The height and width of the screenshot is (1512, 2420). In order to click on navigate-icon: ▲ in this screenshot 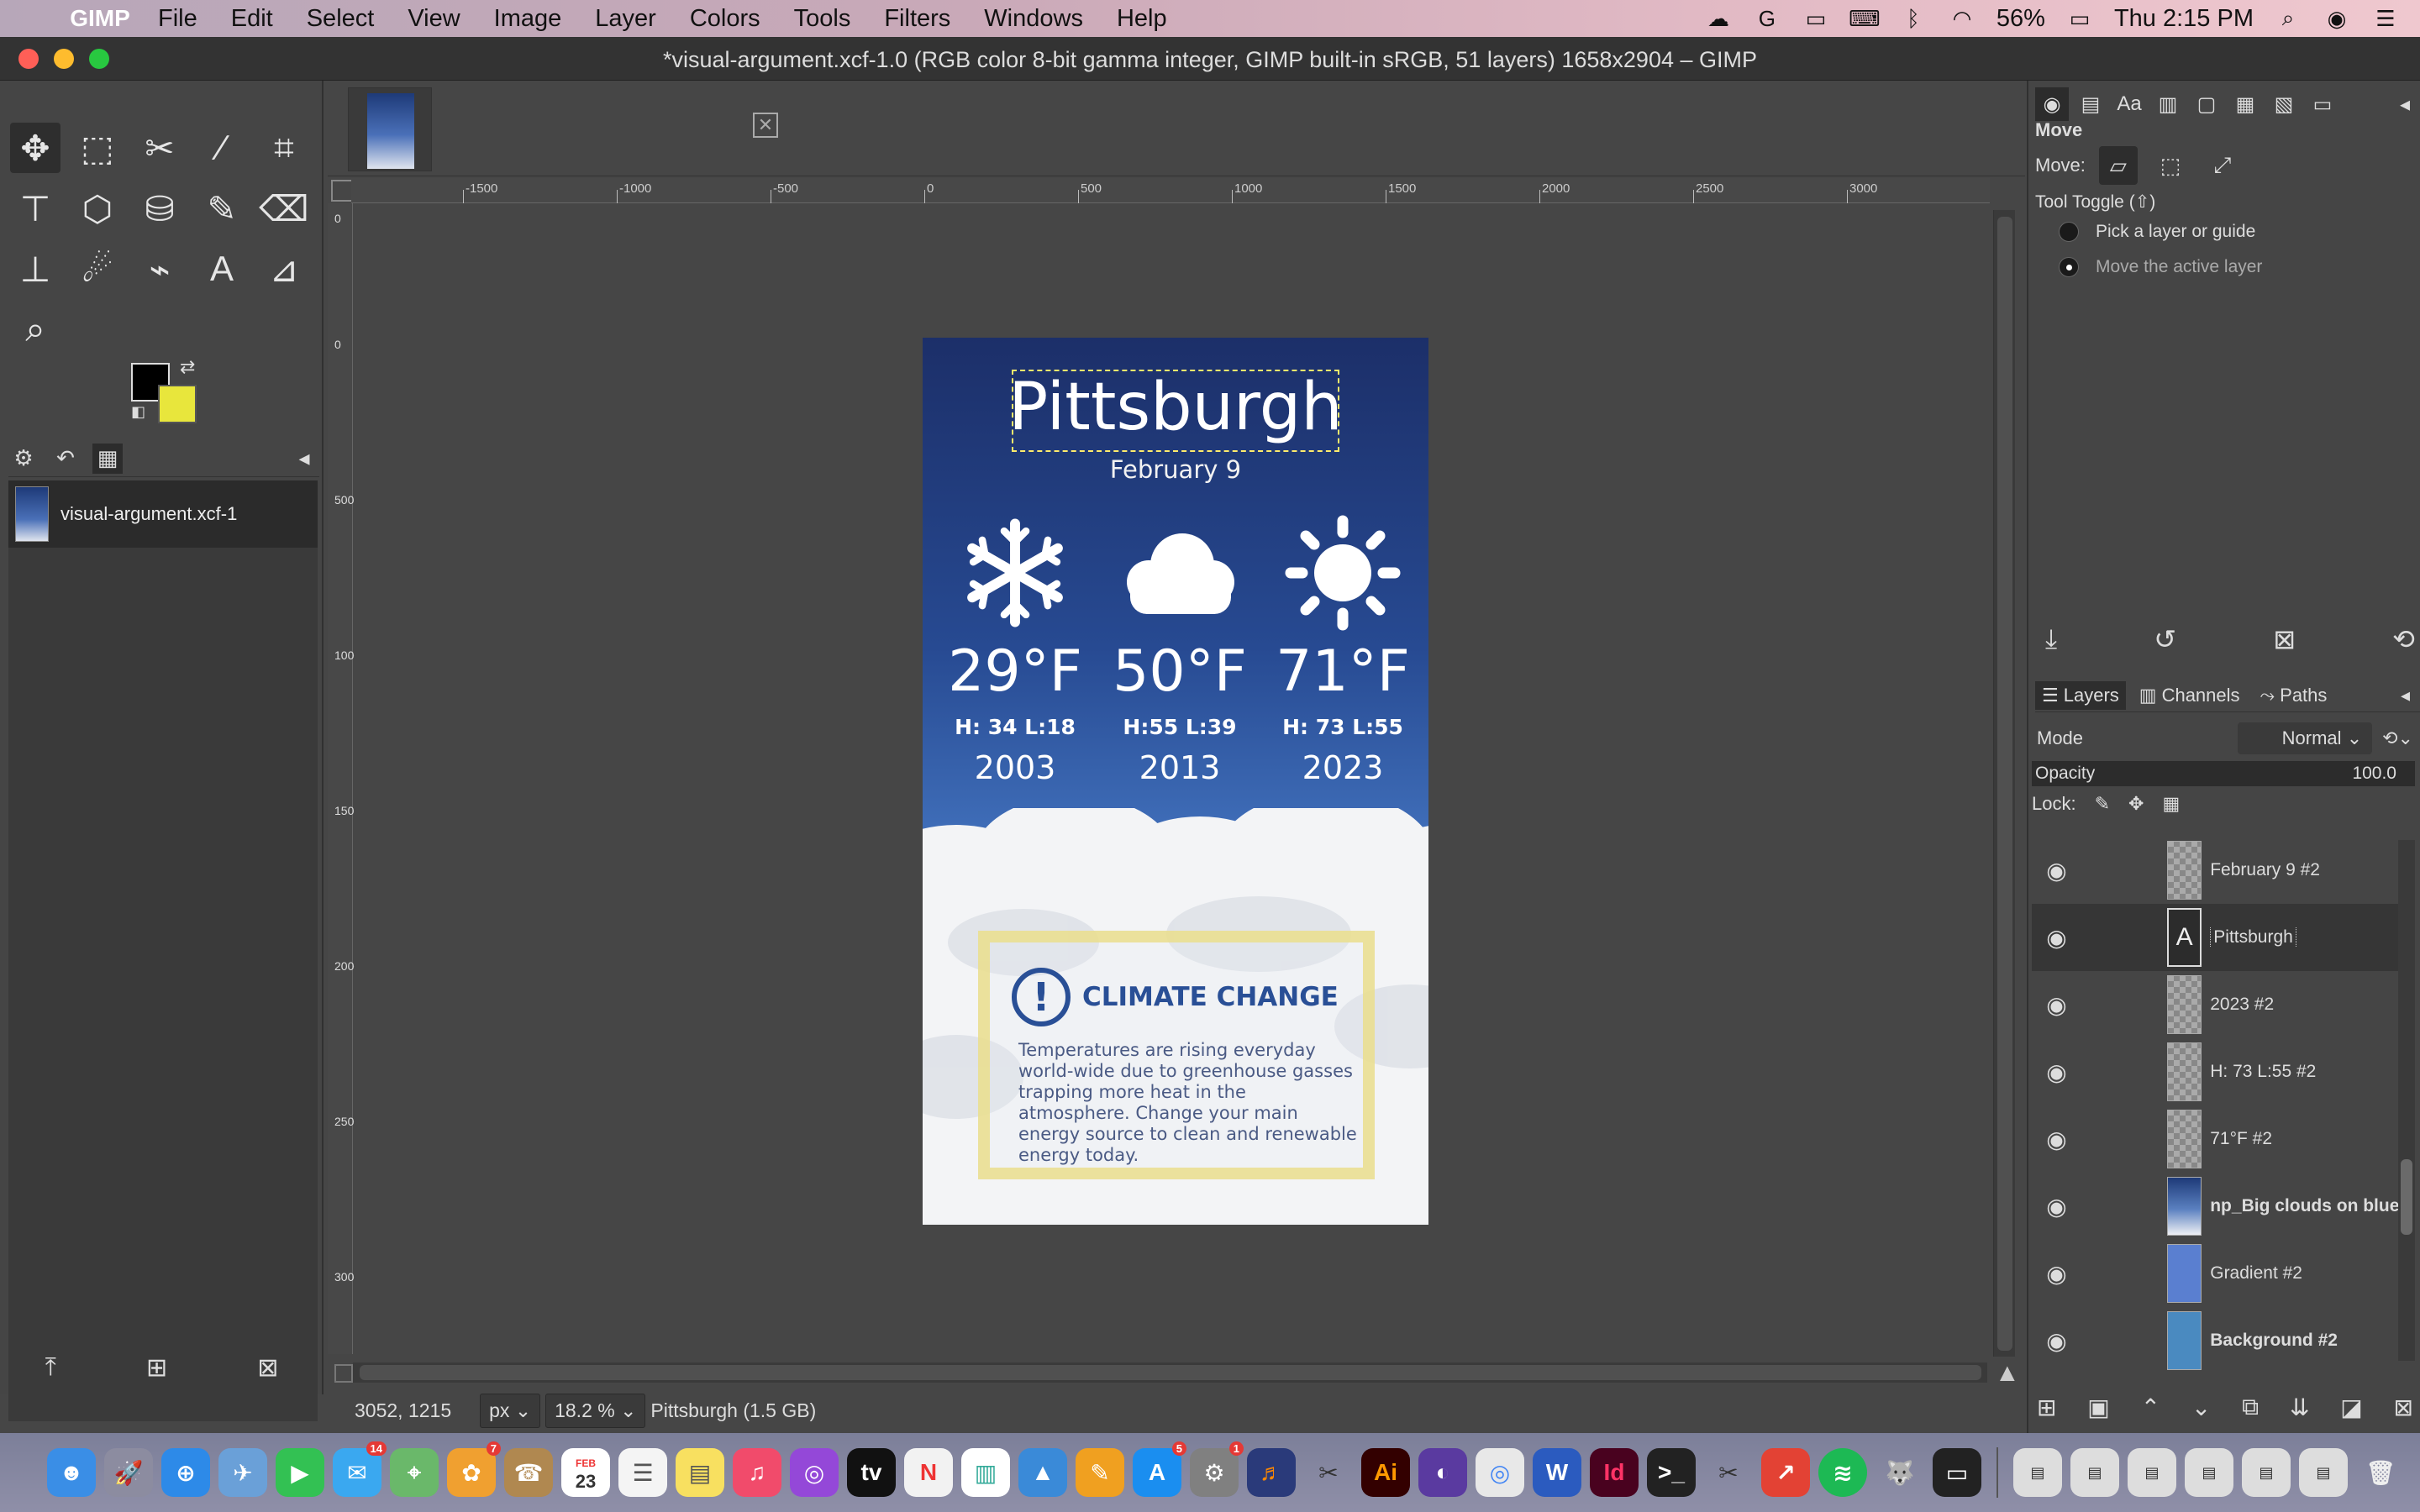, I will do `click(2007, 1373)`.